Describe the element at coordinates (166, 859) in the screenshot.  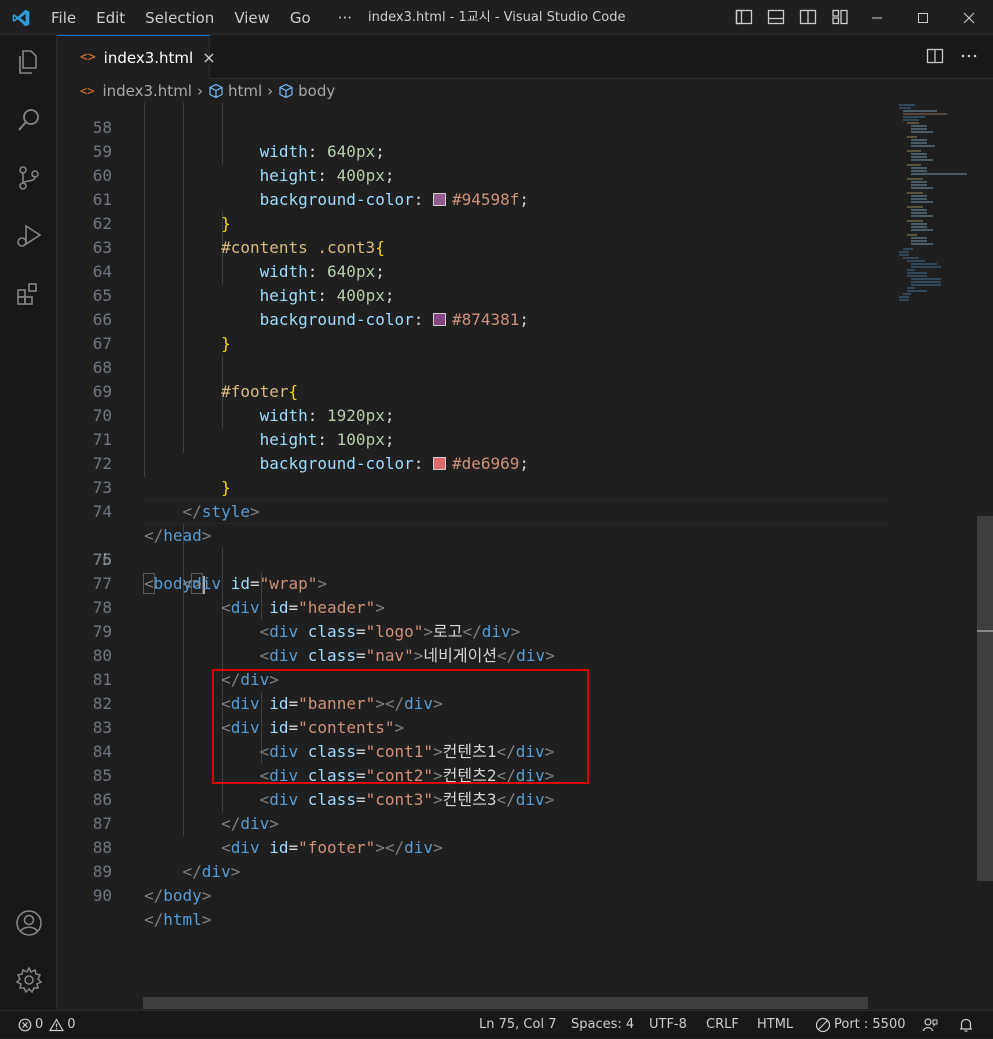
I see `code-line-88: 88 </div>` at that location.